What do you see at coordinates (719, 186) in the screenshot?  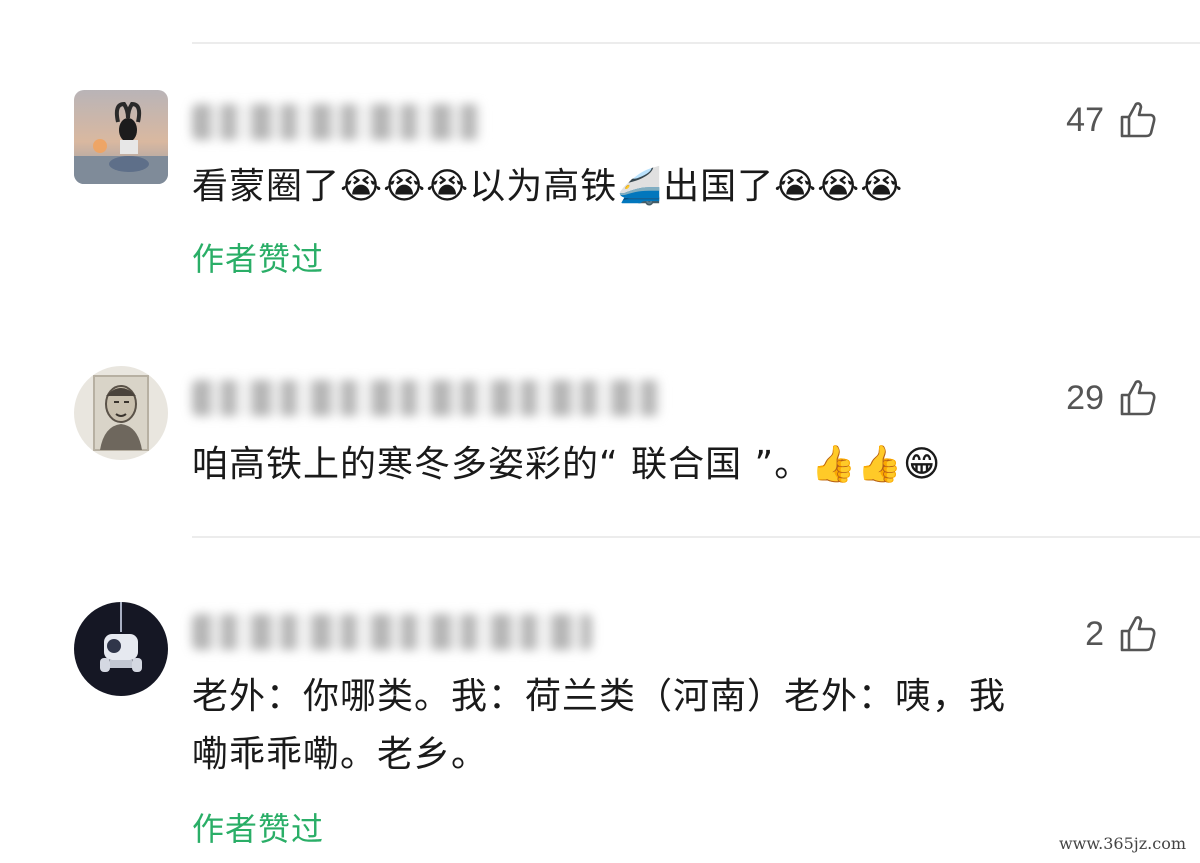 I see `comment-text-part: 出国了` at bounding box center [719, 186].